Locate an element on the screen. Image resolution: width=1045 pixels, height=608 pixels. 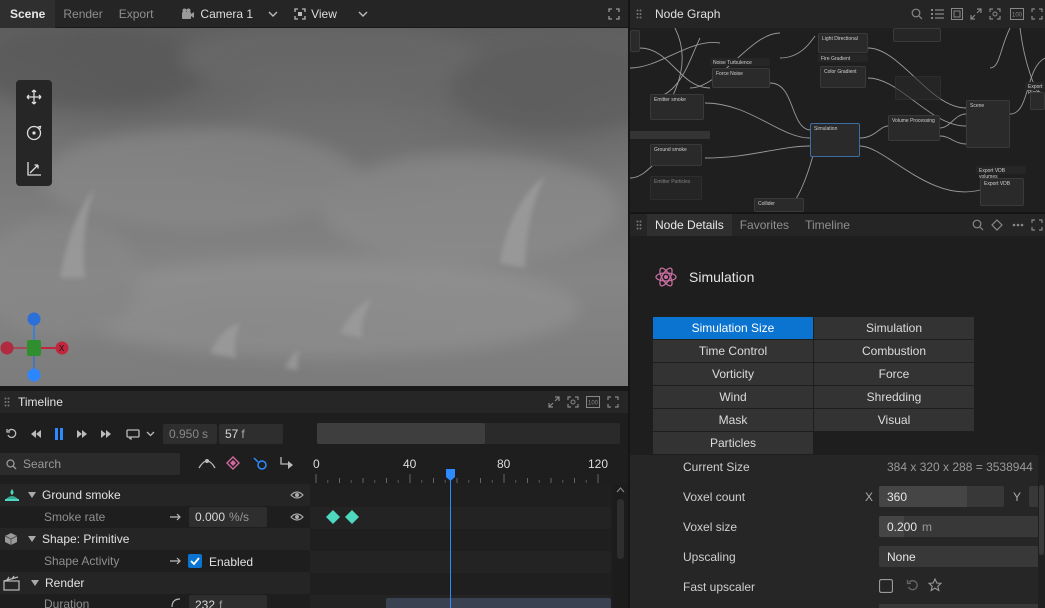
star-icon is located at coordinates (935, 585).